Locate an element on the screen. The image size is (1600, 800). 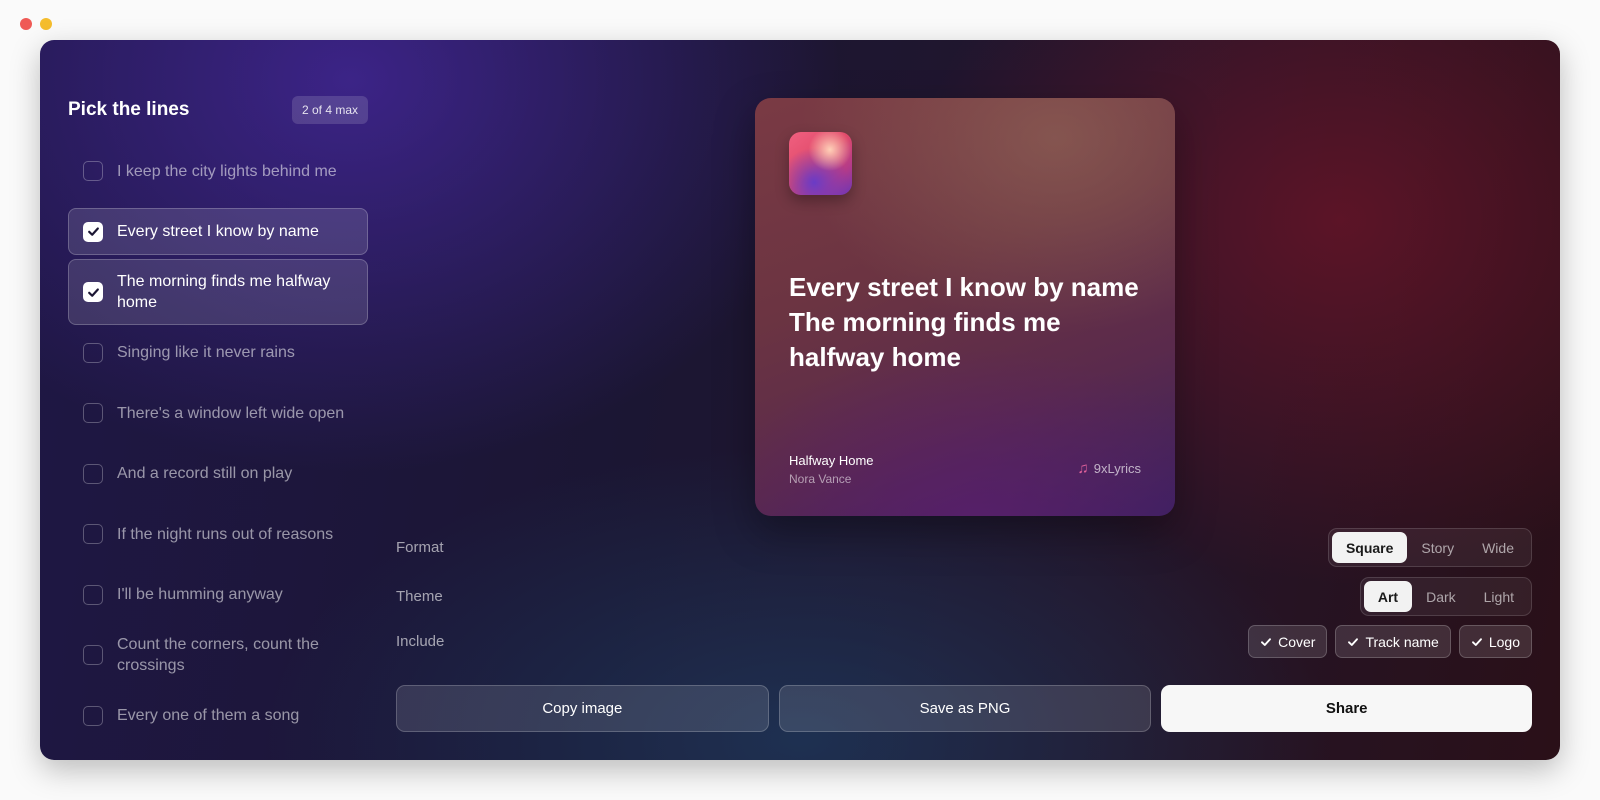
action-bar: Copy image Save as PNG Share is located at coordinates (964, 708).